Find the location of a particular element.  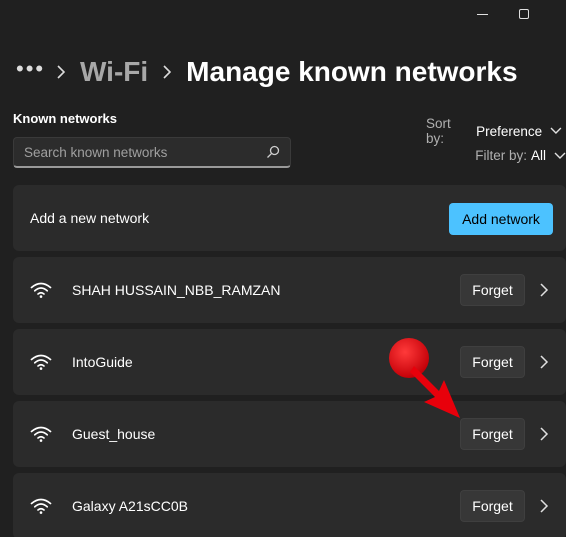

add-network-label: Add a new network is located at coordinates (90, 218).